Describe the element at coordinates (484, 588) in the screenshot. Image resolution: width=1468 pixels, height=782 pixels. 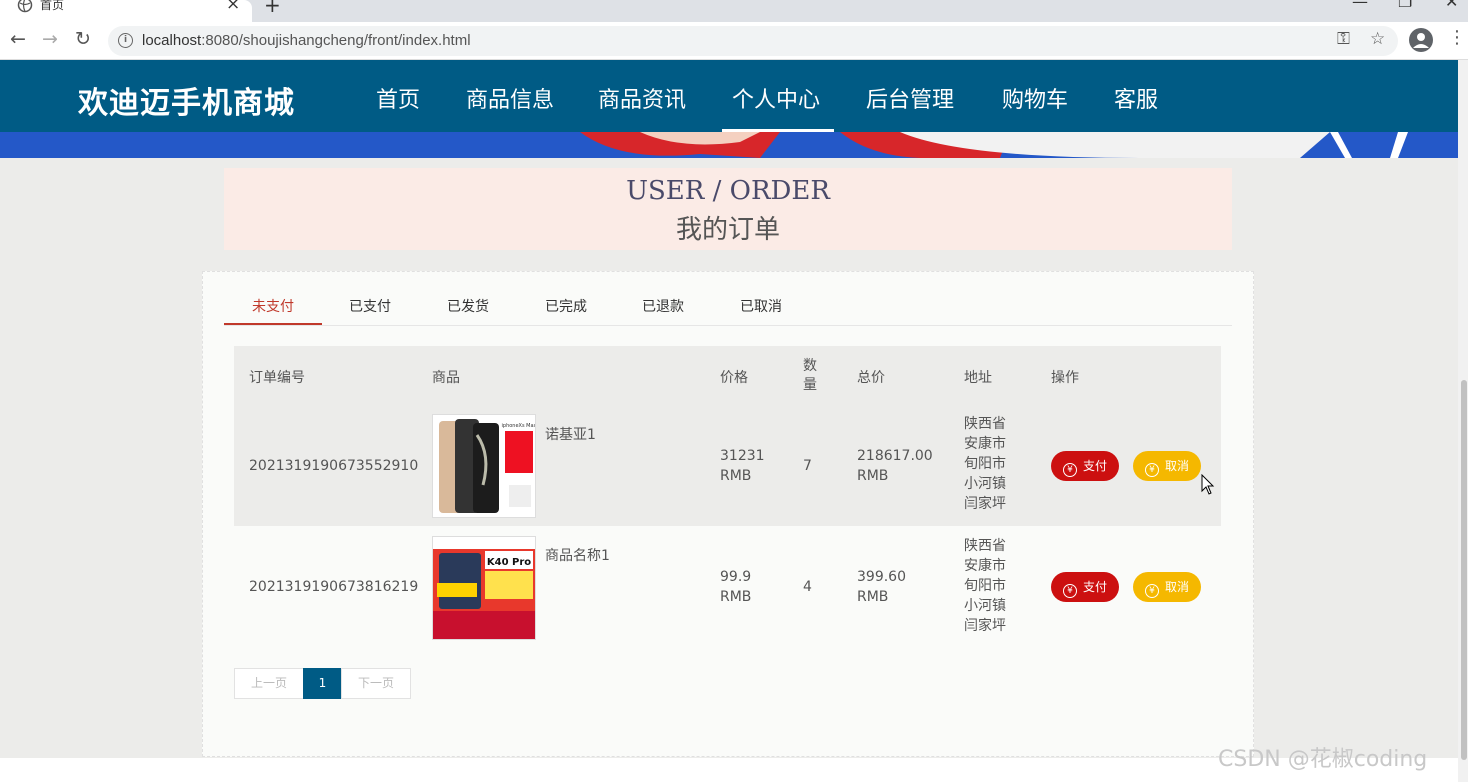
I see `product-image: K40 Pro` at that location.